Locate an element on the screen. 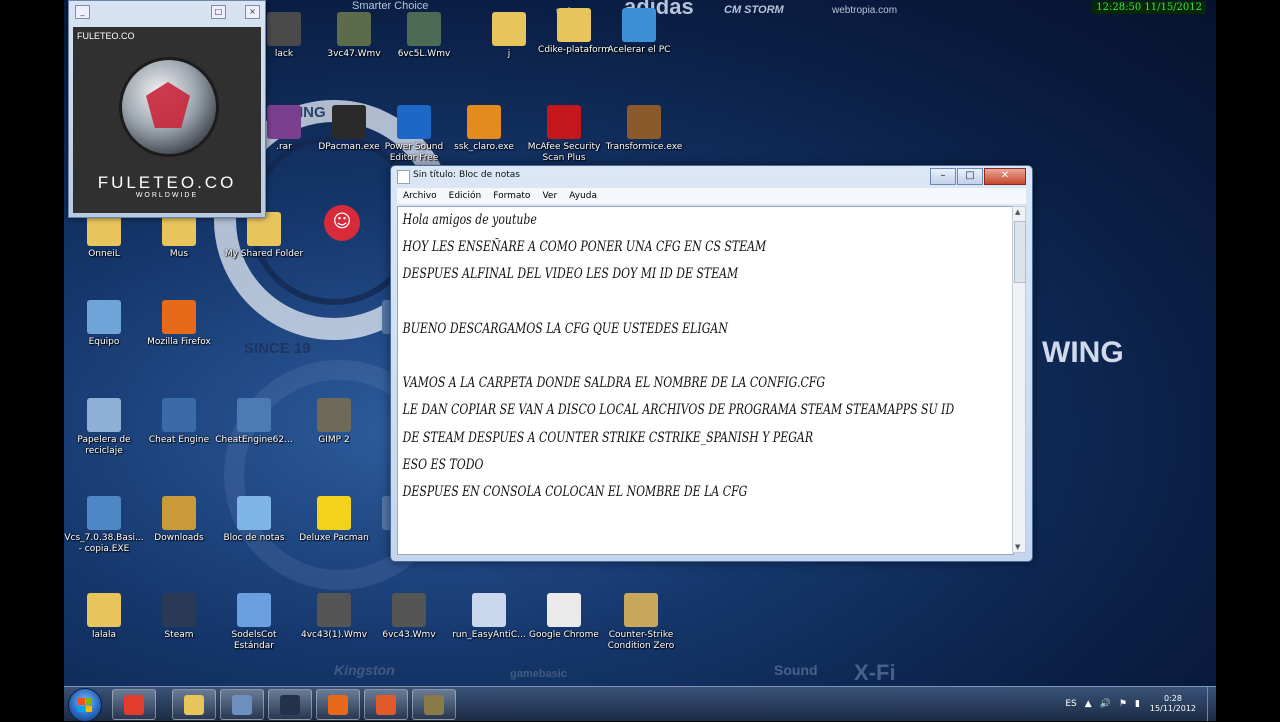 Image resolution: width=1280 pixels, height=722 pixels. desktop-icon: Counter-Strike Condition Zero is located at coordinates (641, 622).